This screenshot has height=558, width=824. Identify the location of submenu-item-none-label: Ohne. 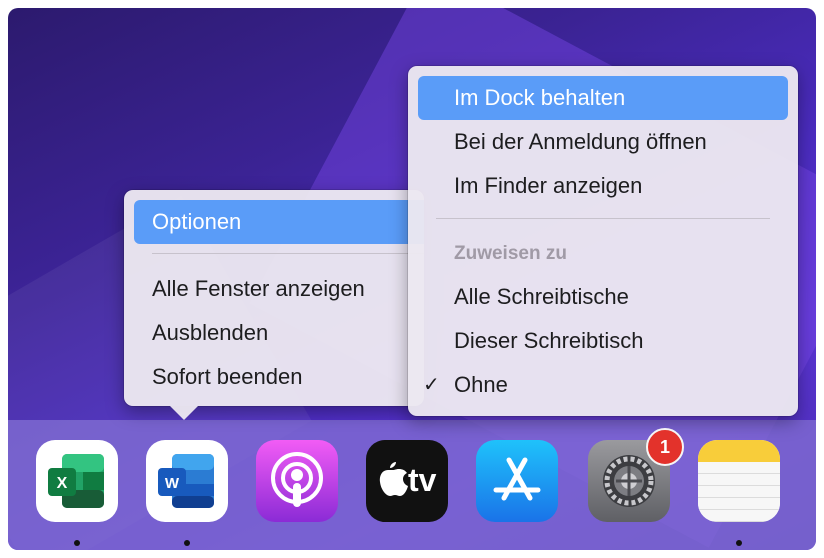
(481, 384).